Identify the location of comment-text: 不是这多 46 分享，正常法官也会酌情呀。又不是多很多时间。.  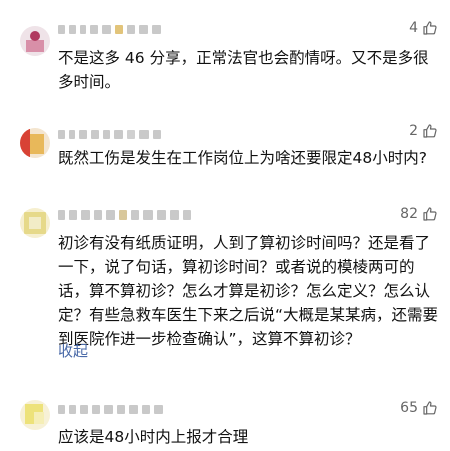
(243, 70).